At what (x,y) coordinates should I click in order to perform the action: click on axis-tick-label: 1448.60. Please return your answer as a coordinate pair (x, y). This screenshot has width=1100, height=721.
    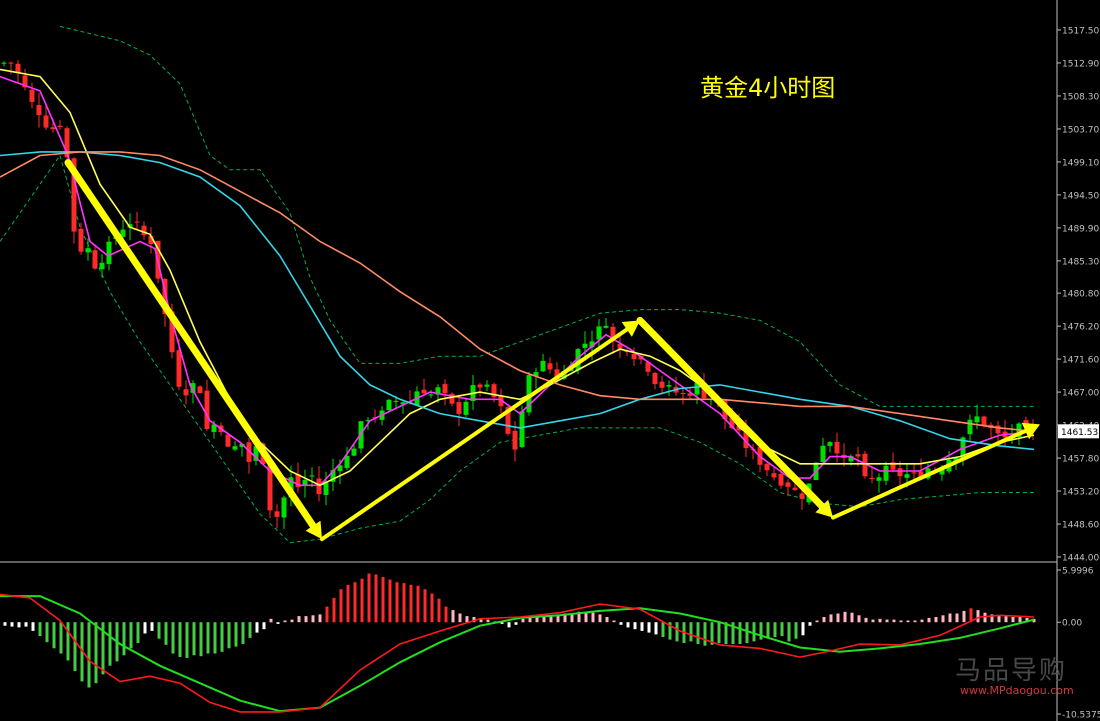
    Looking at the image, I should click on (1080, 526).